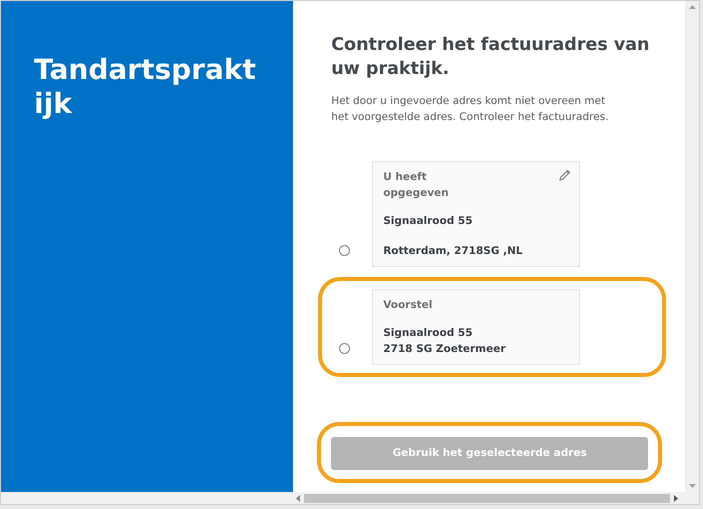 This screenshot has width=703, height=509. I want to click on address-line: Rotterdam, 2718SG ,NL, so click(453, 251).